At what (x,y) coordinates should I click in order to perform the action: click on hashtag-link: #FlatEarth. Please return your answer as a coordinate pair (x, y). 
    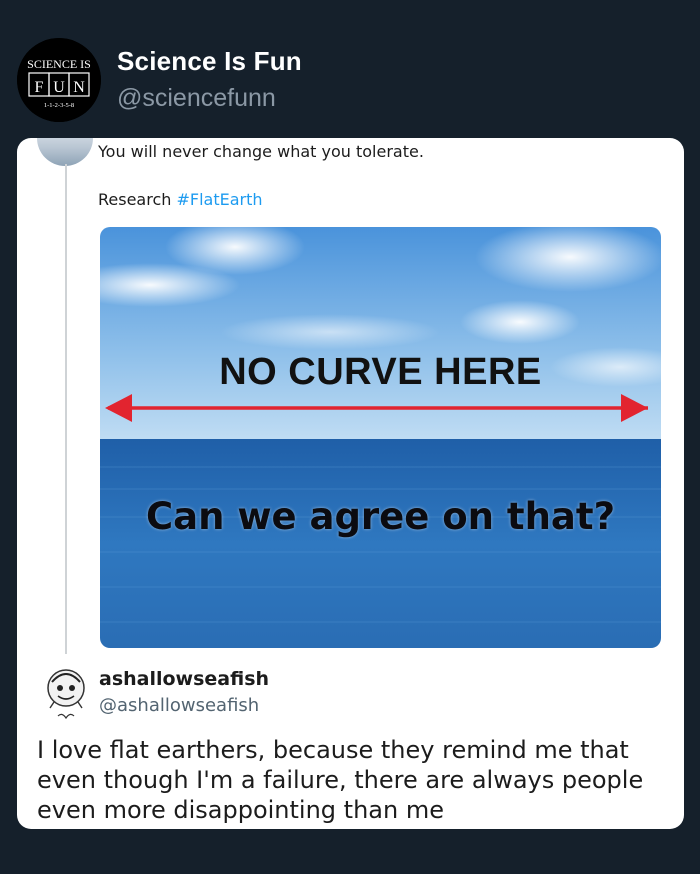
    Looking at the image, I should click on (219, 199).